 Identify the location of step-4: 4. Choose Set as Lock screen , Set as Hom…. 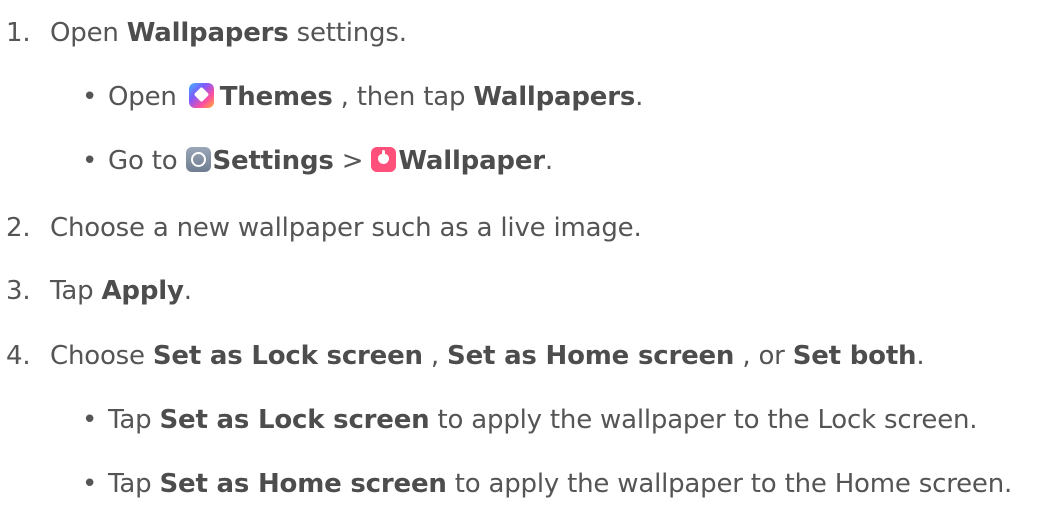
(462, 356).